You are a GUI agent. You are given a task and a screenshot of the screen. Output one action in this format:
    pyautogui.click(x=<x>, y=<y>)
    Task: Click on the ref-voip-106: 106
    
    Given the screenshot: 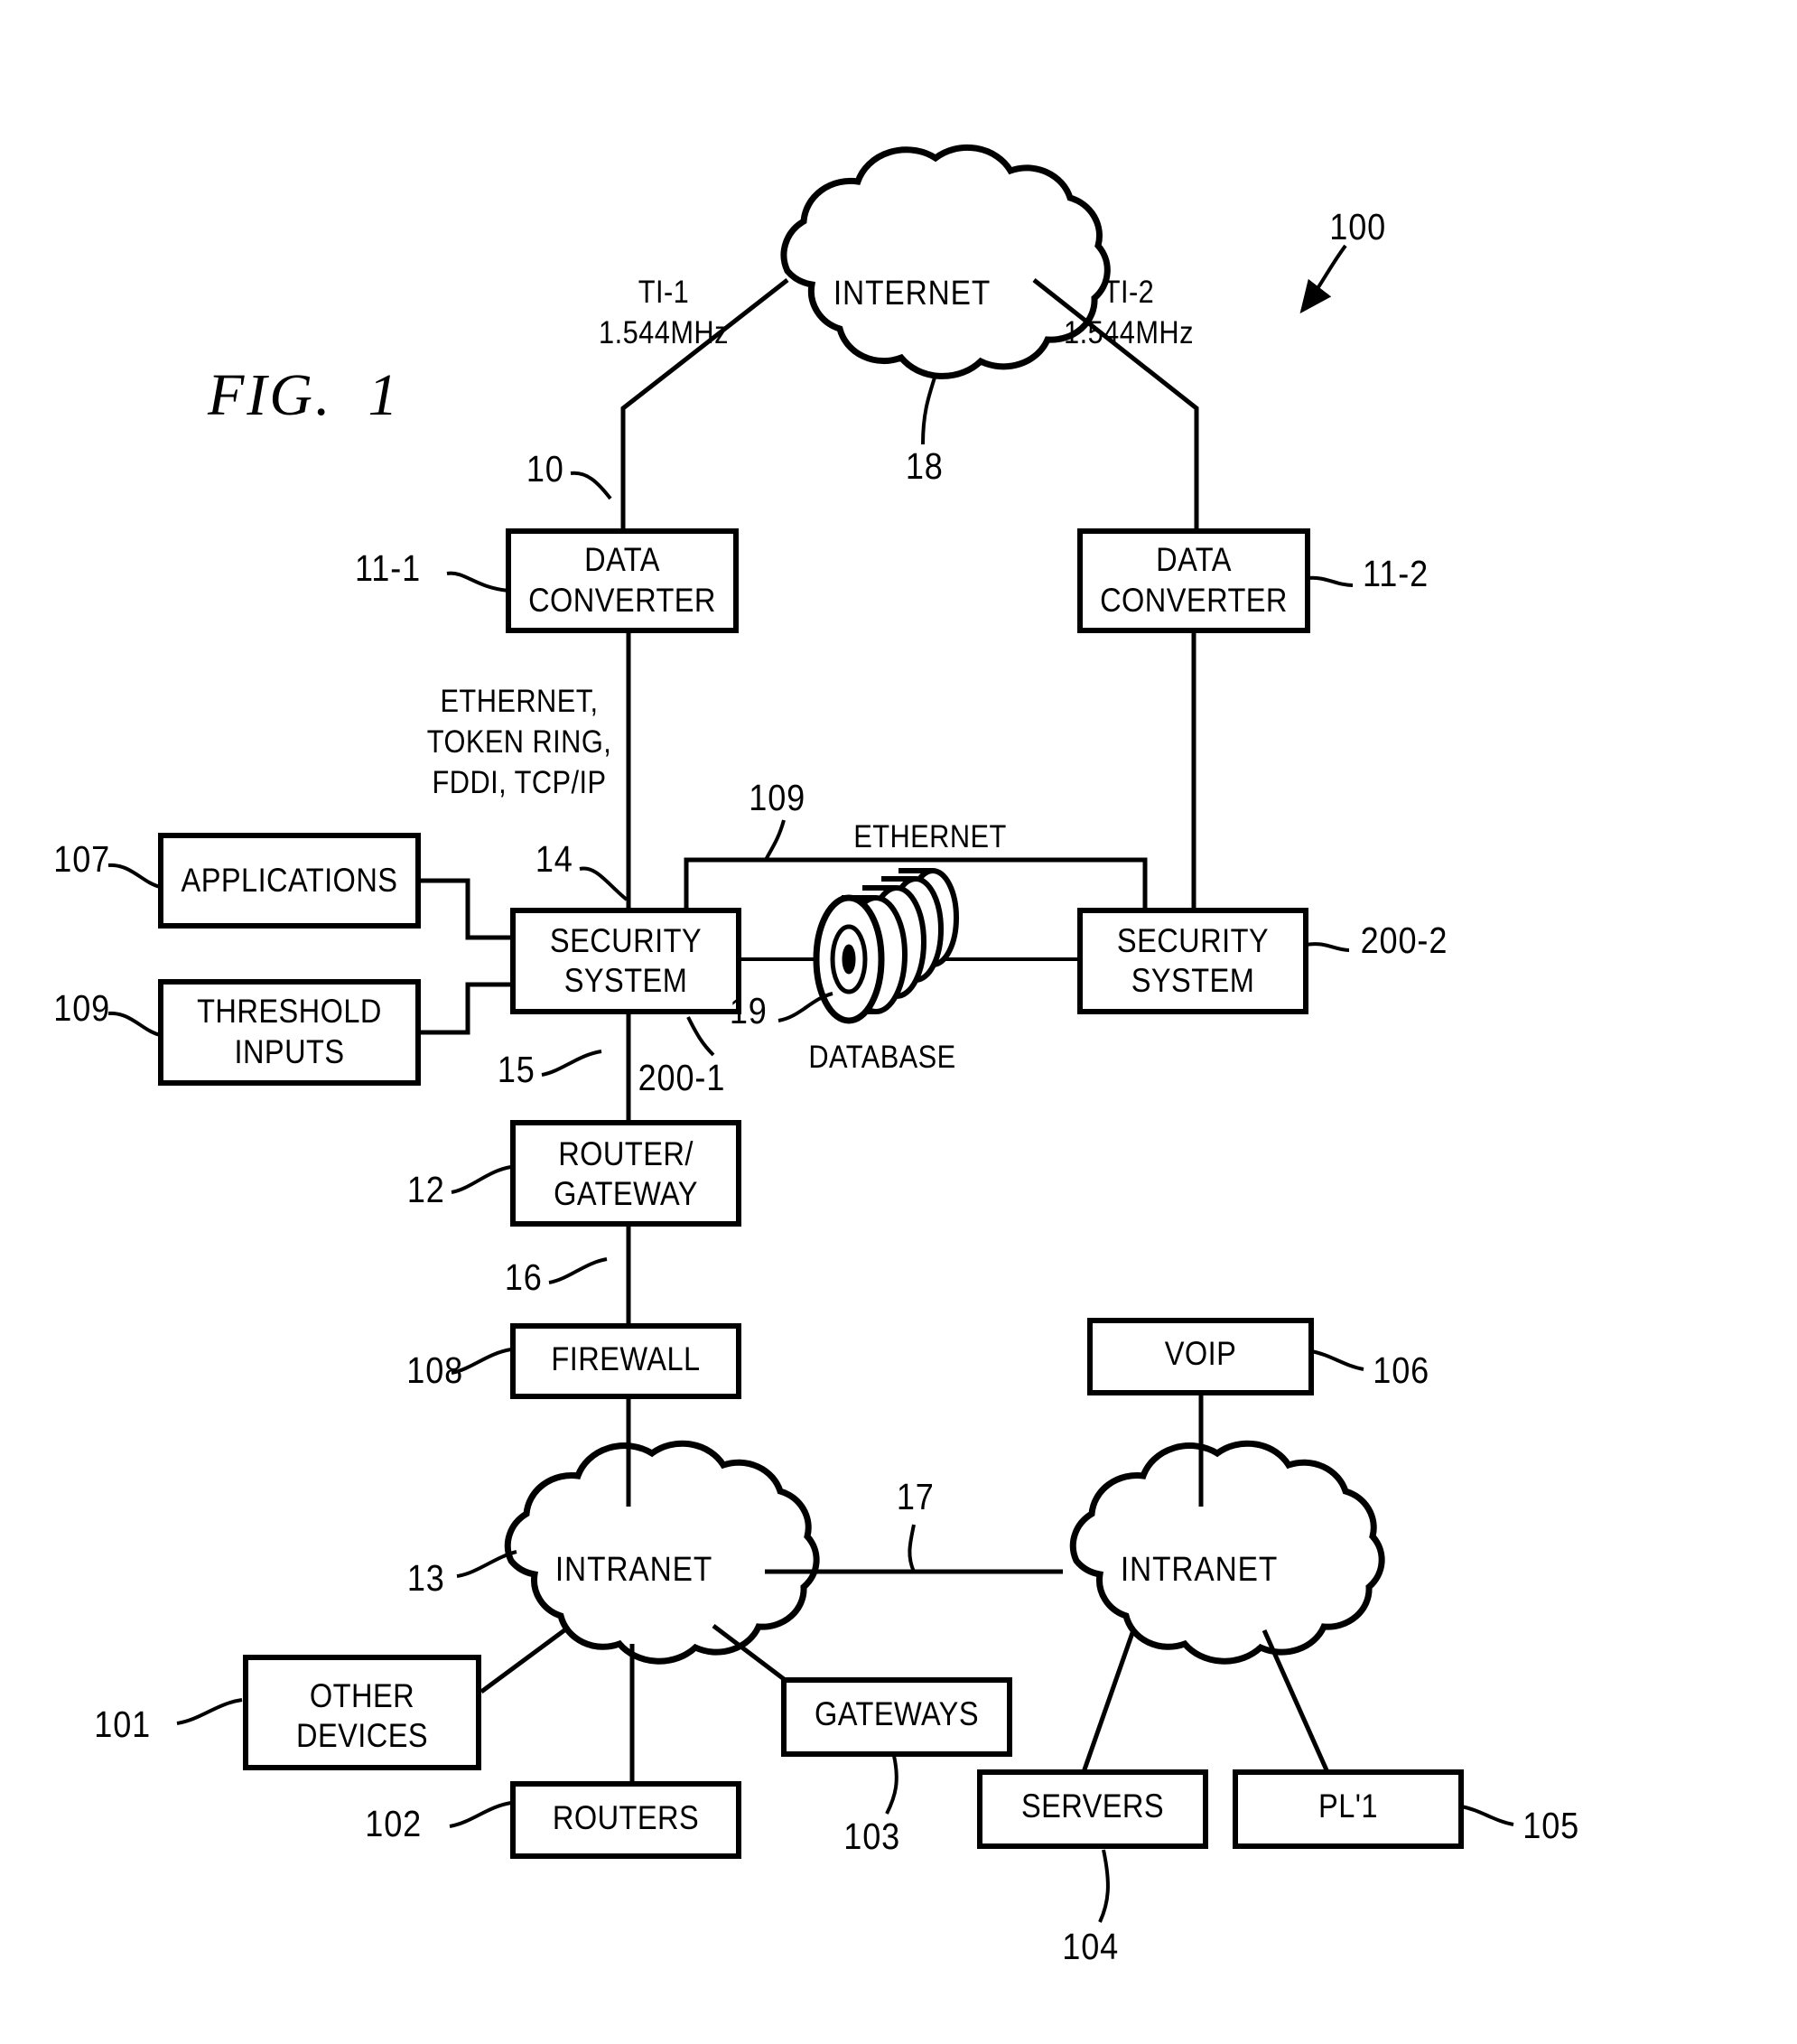 What is the action you would take?
    pyautogui.click(x=1402, y=1370)
    